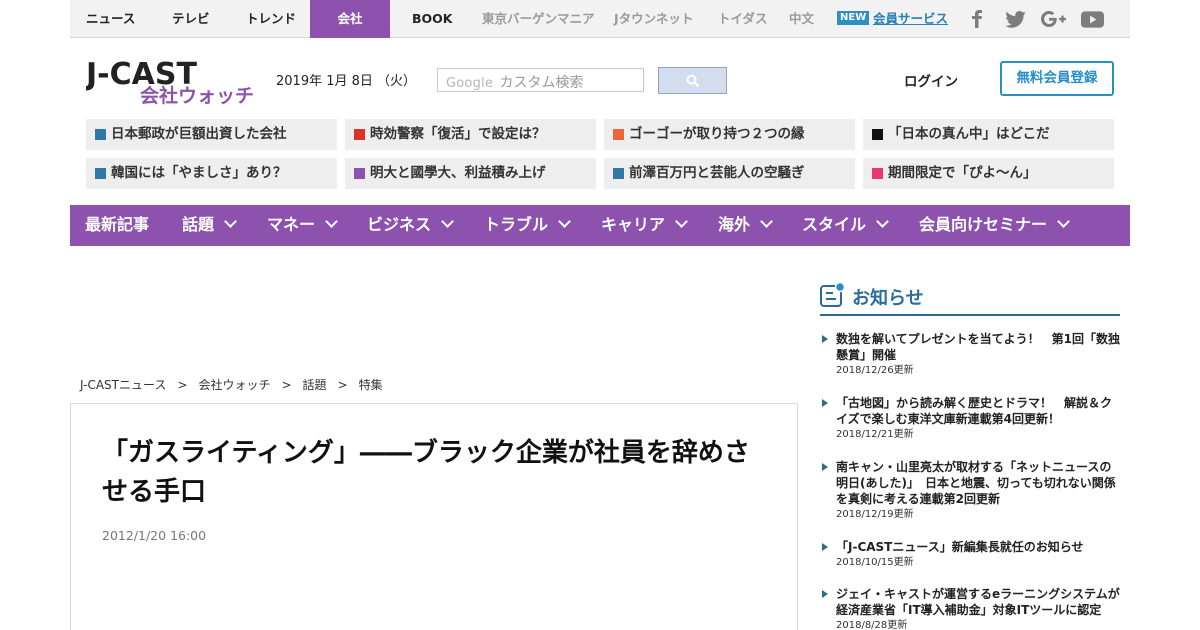 The height and width of the screenshot is (630, 1200). Describe the element at coordinates (833, 294) in the screenshot. I see `notice-icon` at that location.